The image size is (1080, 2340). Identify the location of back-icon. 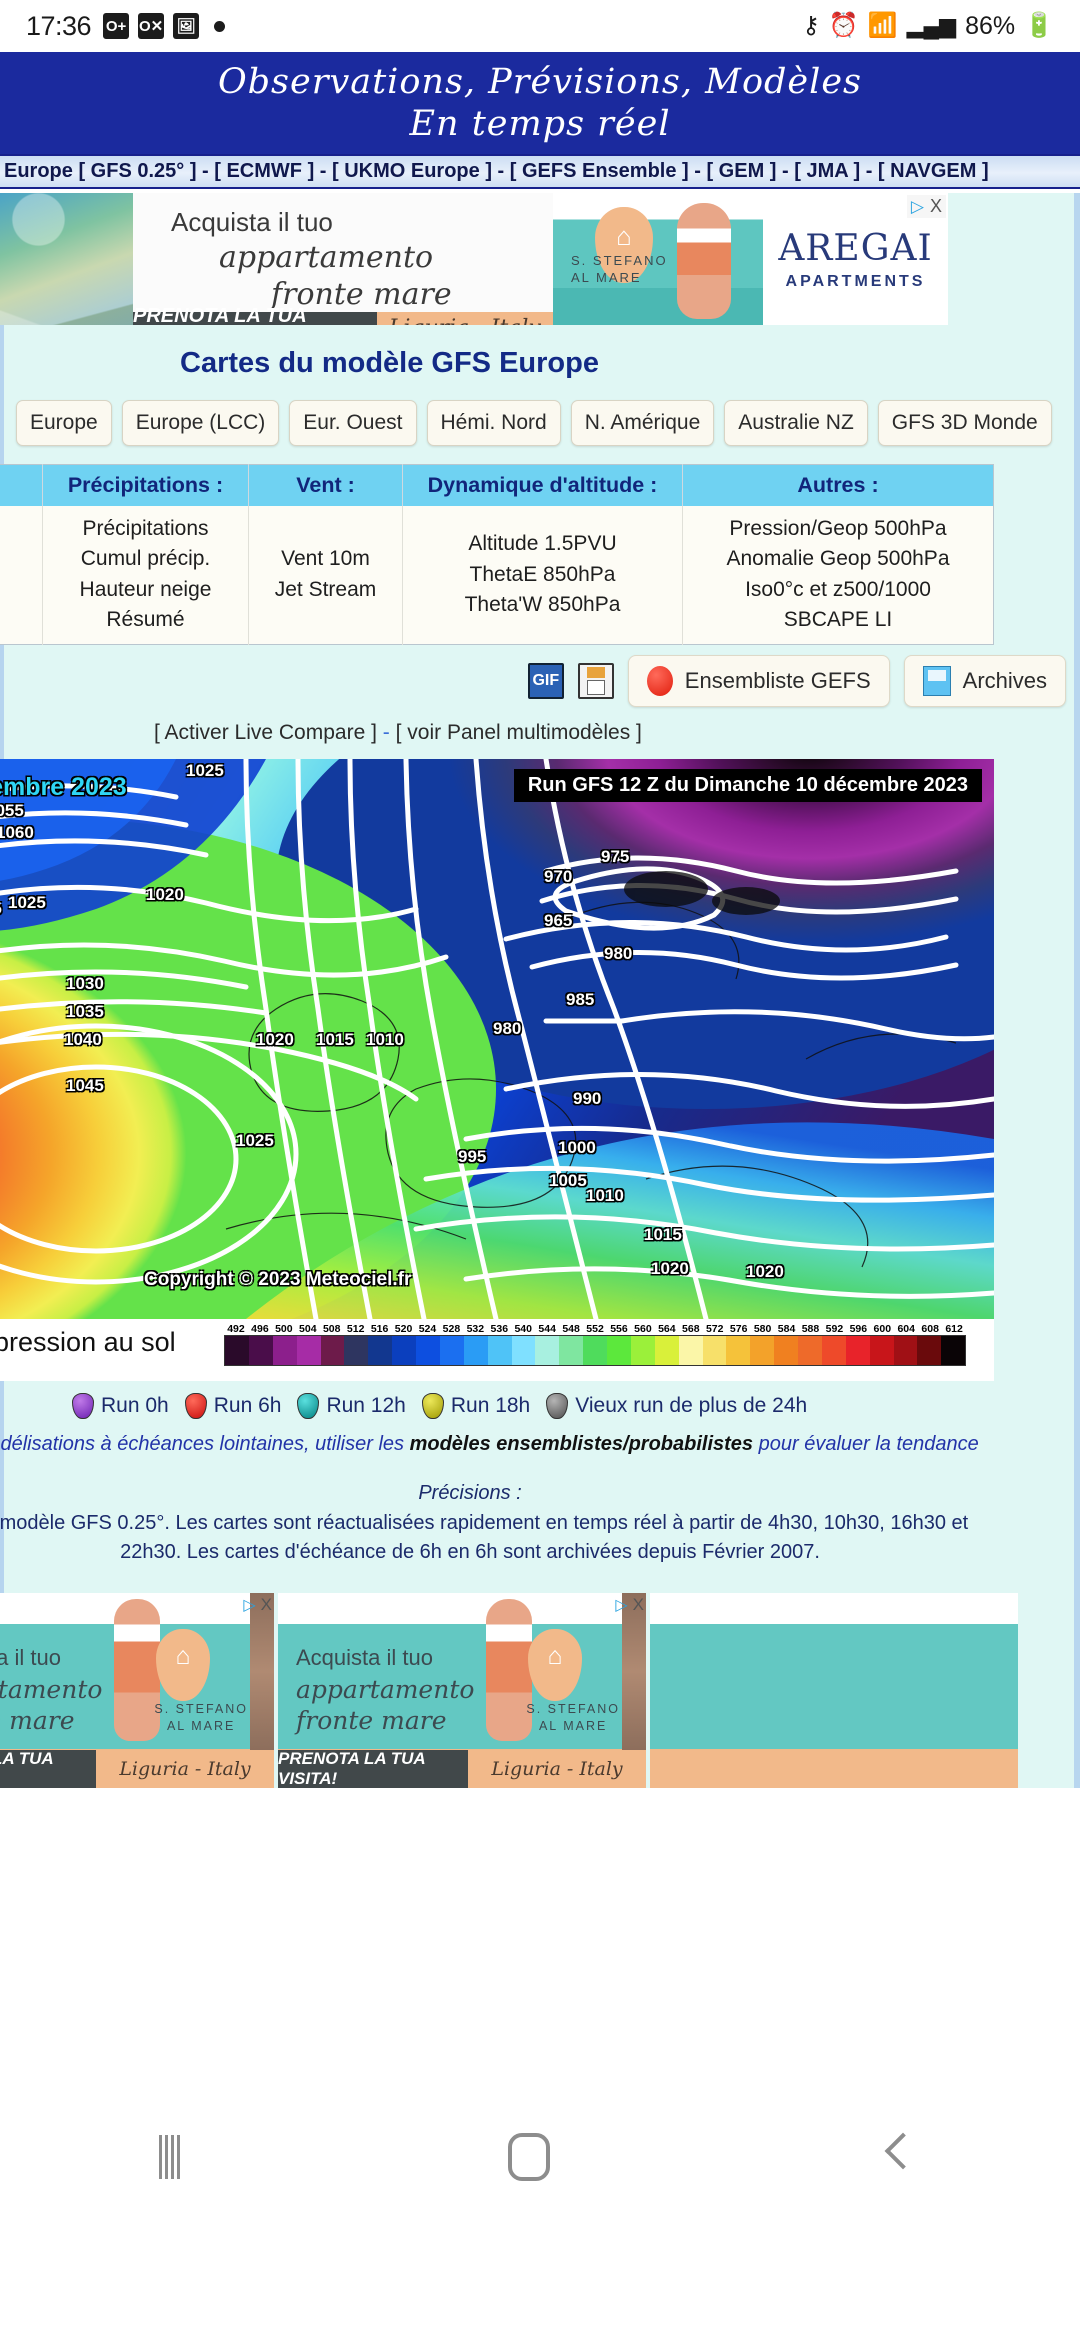
(899, 2157).